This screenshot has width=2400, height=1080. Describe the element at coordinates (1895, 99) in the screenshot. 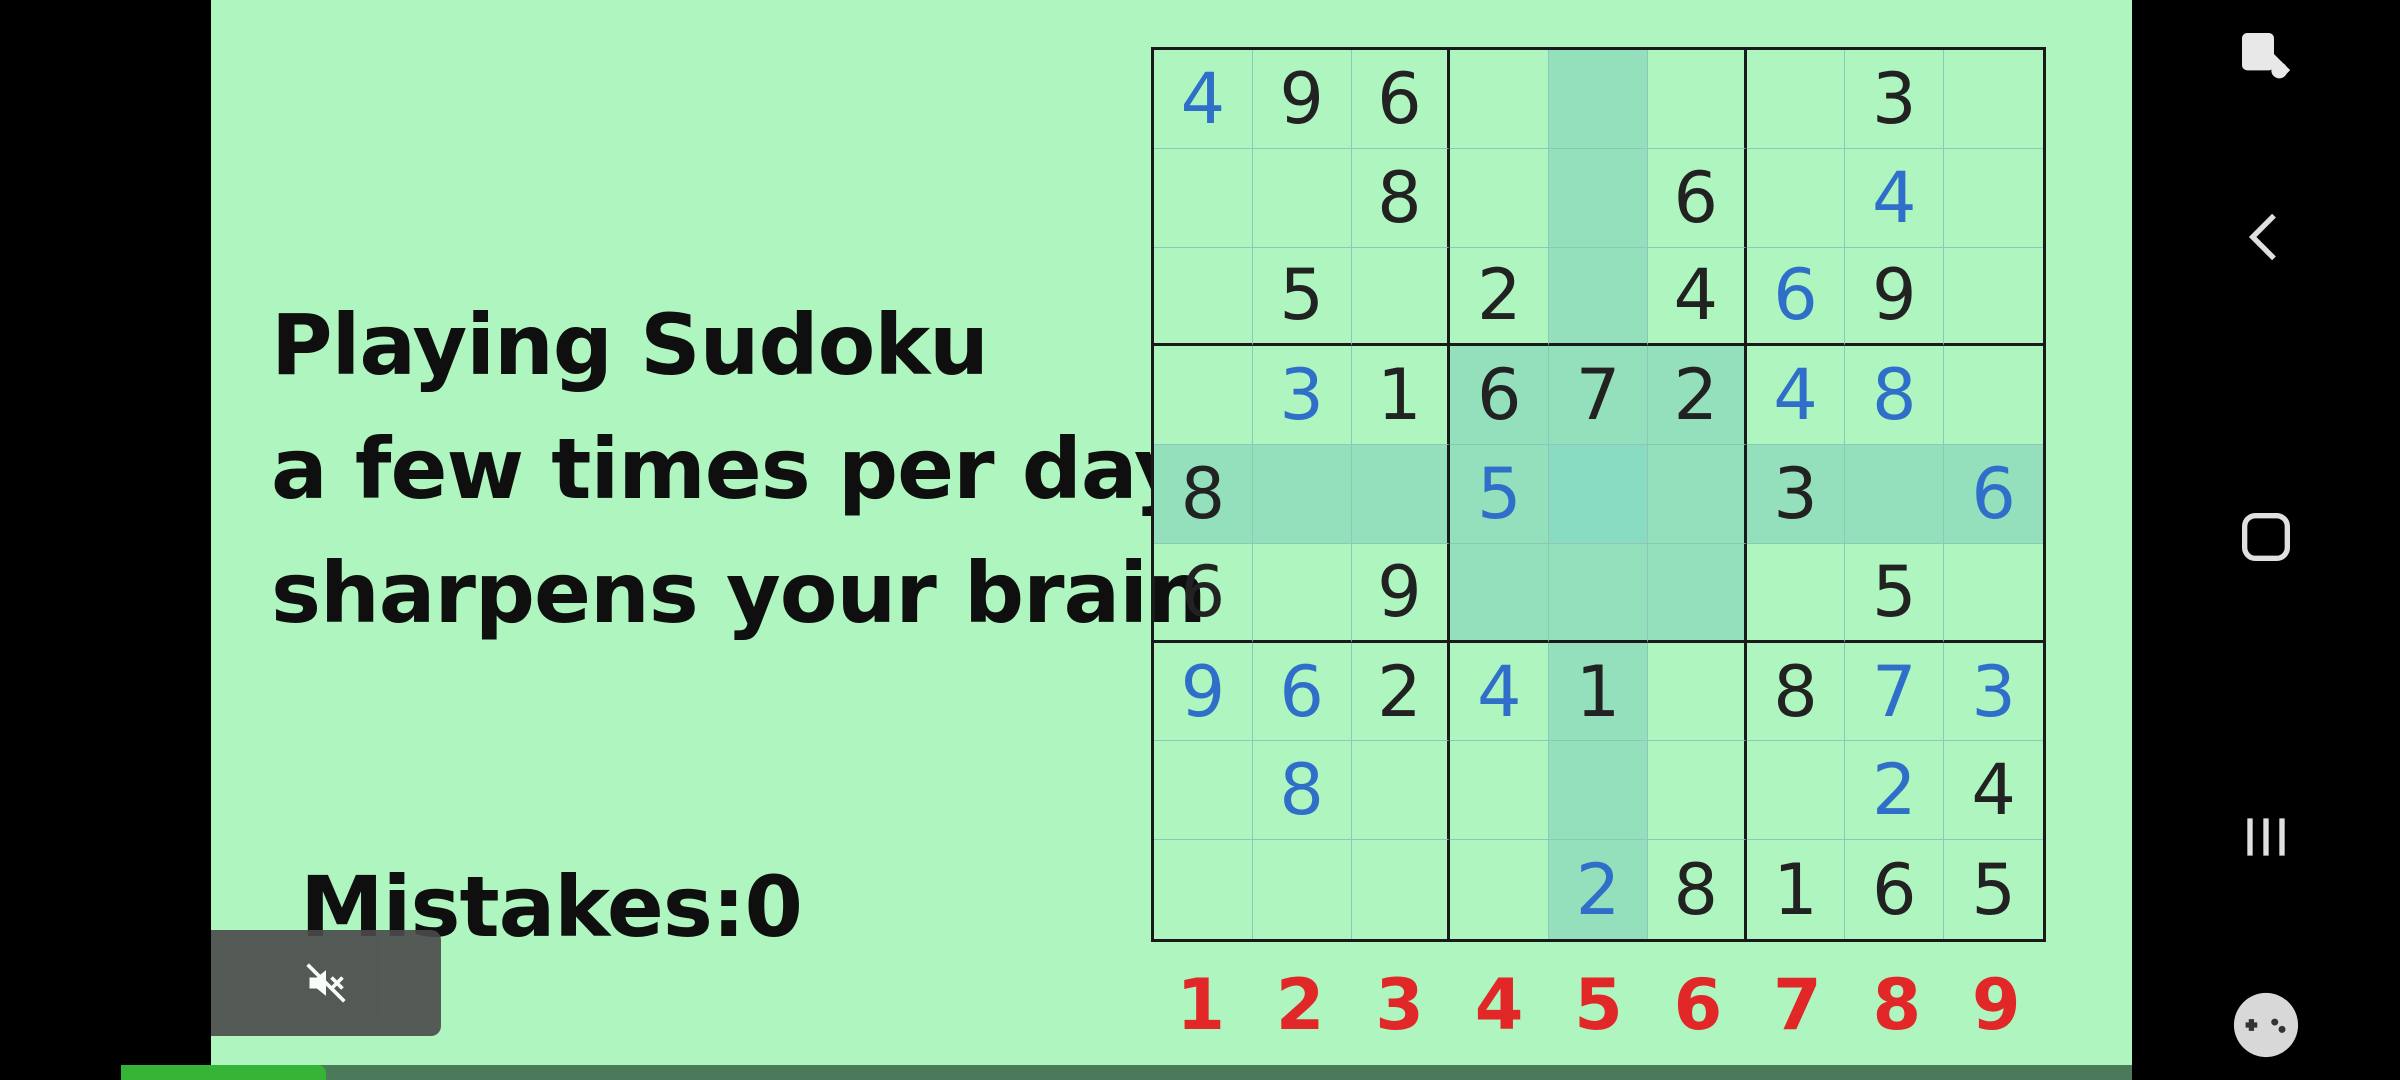

I see `sudoku-cell-r1-c8: 3` at that location.